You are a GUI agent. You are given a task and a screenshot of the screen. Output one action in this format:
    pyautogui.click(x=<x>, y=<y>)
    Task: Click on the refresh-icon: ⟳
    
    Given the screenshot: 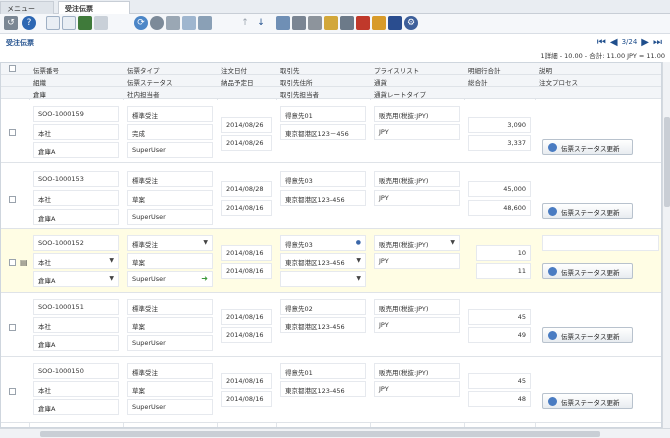 What is the action you would take?
    pyautogui.click(x=141, y=23)
    